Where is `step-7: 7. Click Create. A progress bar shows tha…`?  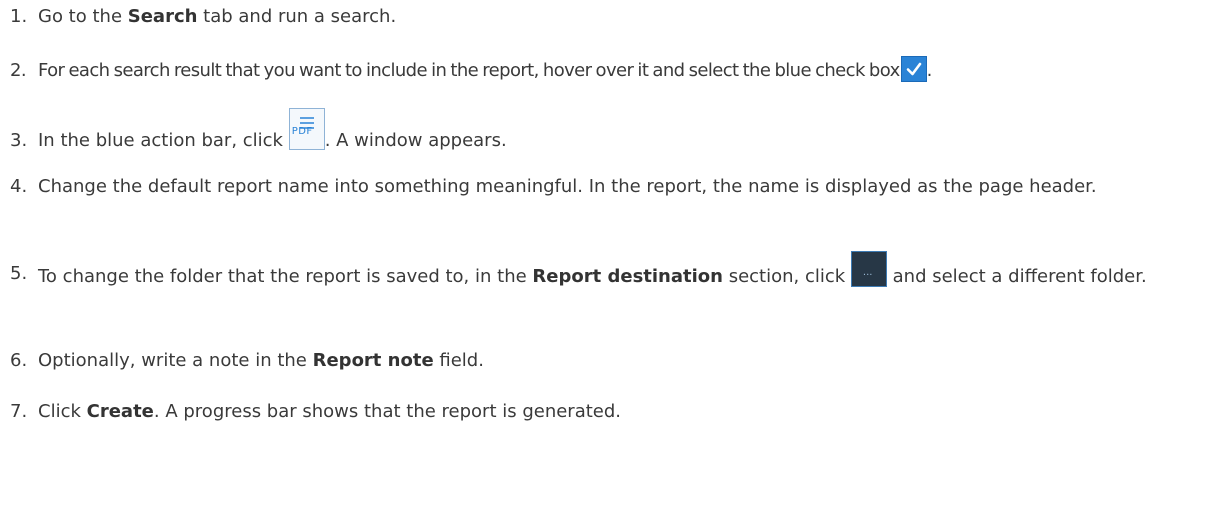 step-7: 7. Click Create. A progress bar shows tha… is located at coordinates (611, 412).